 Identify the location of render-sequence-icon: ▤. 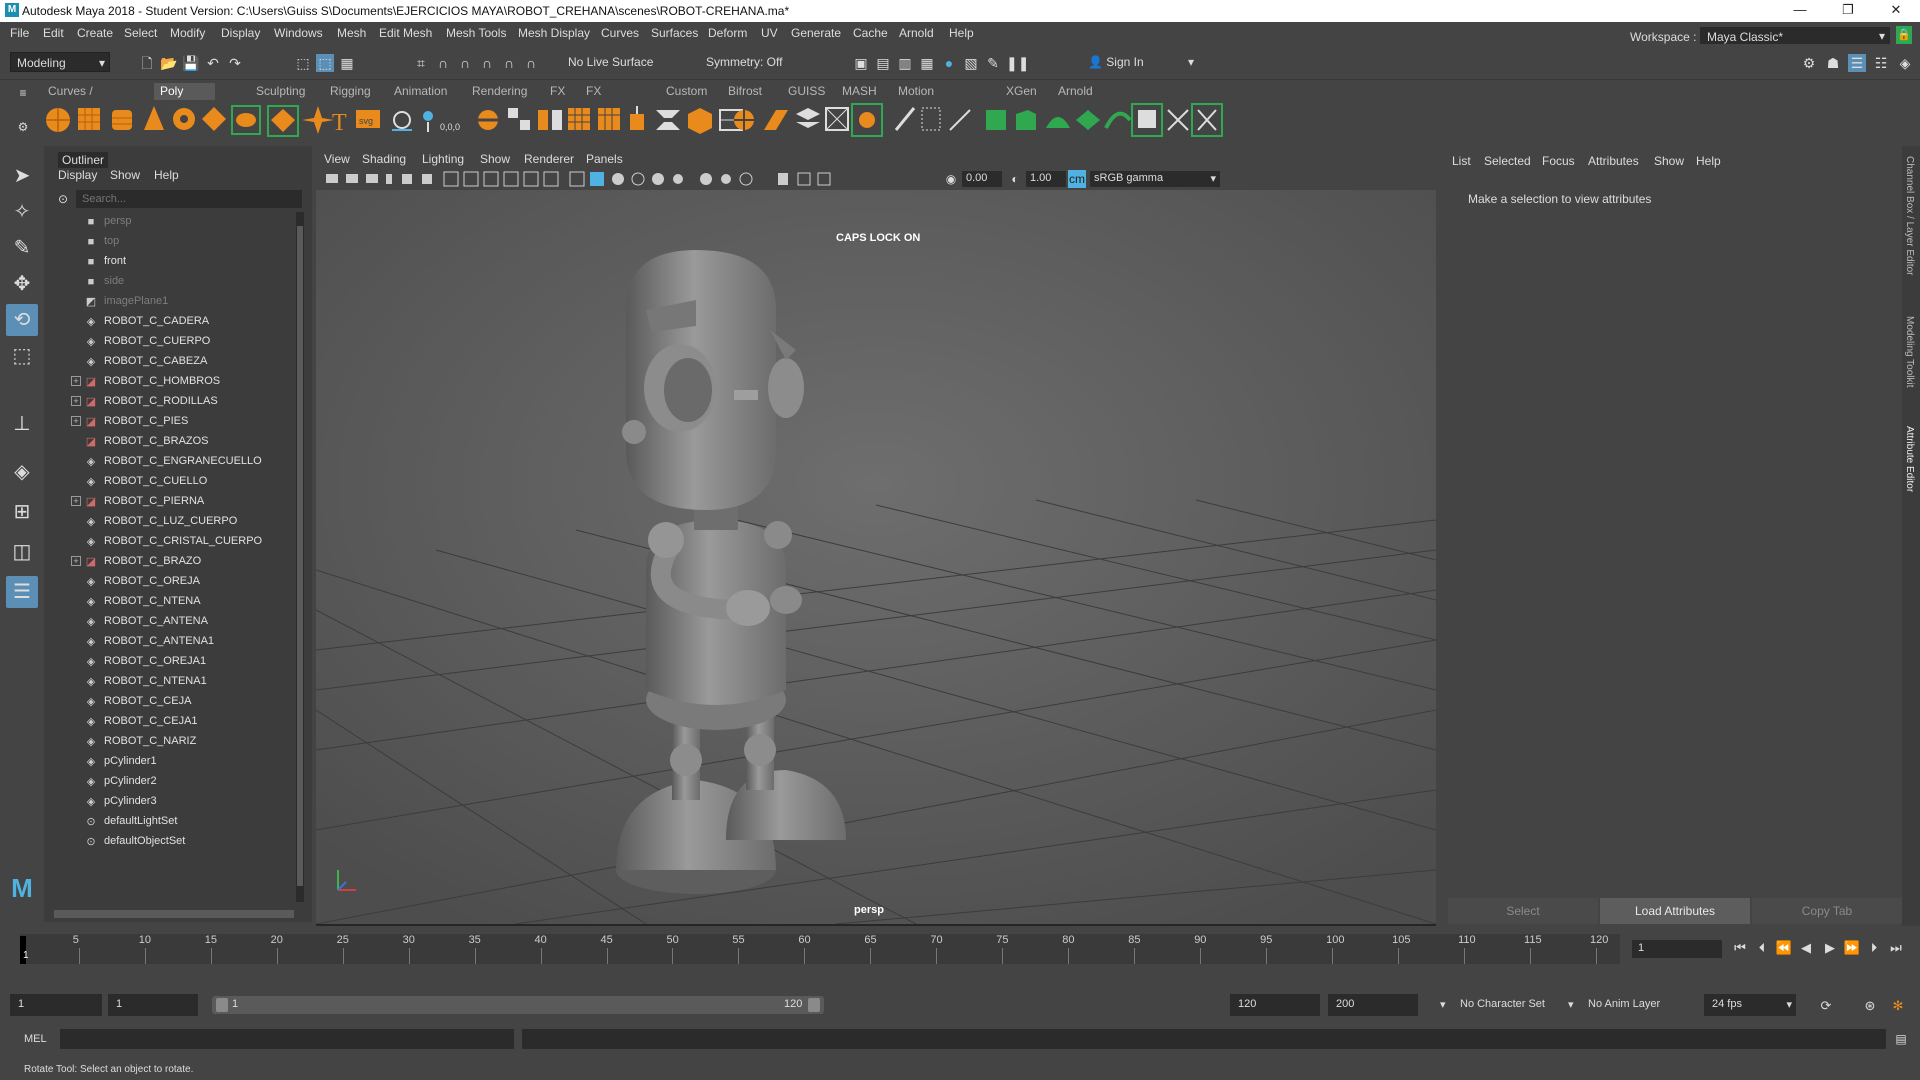
(883, 63).